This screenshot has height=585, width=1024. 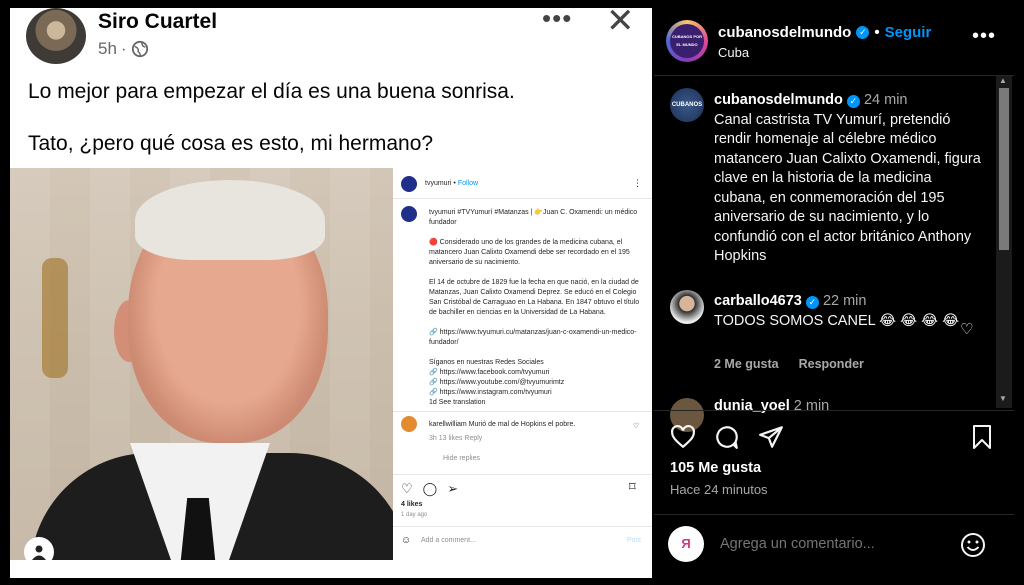 What do you see at coordinates (461, 458) in the screenshot?
I see `embedded-hide-replies: Hide replies` at bounding box center [461, 458].